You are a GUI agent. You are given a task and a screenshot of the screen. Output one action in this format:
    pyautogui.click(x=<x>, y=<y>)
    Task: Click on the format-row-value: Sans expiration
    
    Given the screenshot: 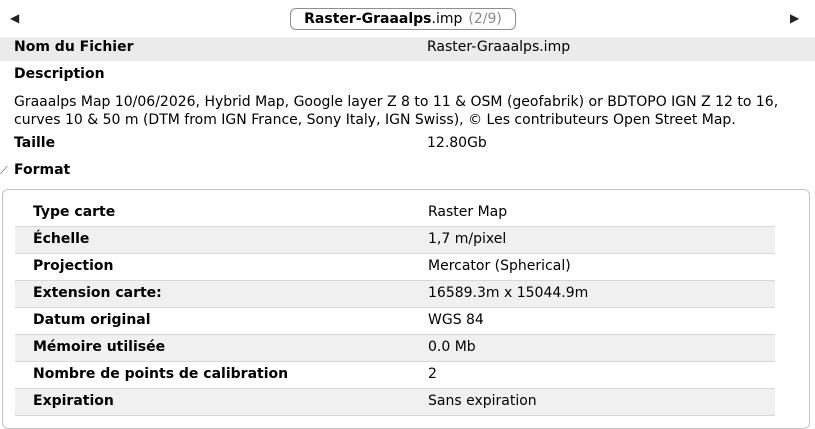 What is the action you would take?
    pyautogui.click(x=482, y=401)
    